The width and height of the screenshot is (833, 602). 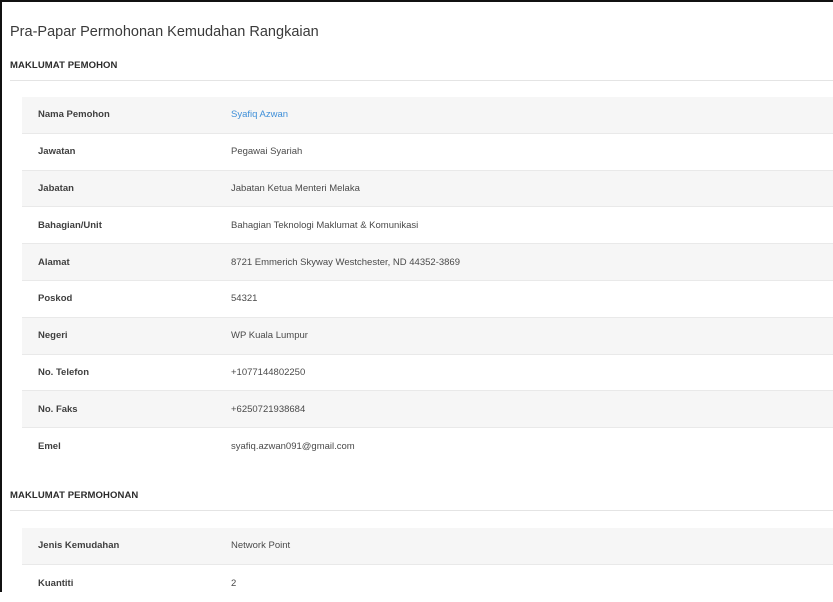 What do you see at coordinates (267, 152) in the screenshot?
I see `row-value: Pegawai Syariah` at bounding box center [267, 152].